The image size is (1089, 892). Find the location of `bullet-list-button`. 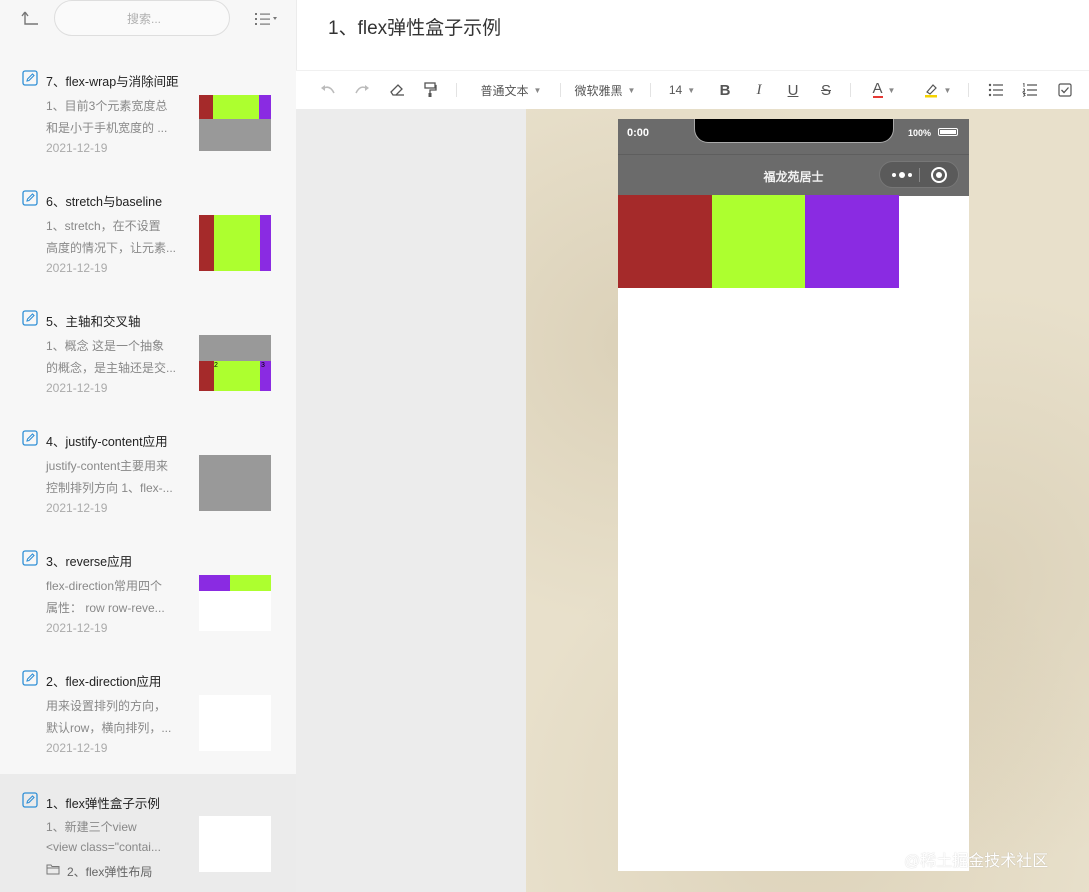

bullet-list-button is located at coordinates (996, 90).